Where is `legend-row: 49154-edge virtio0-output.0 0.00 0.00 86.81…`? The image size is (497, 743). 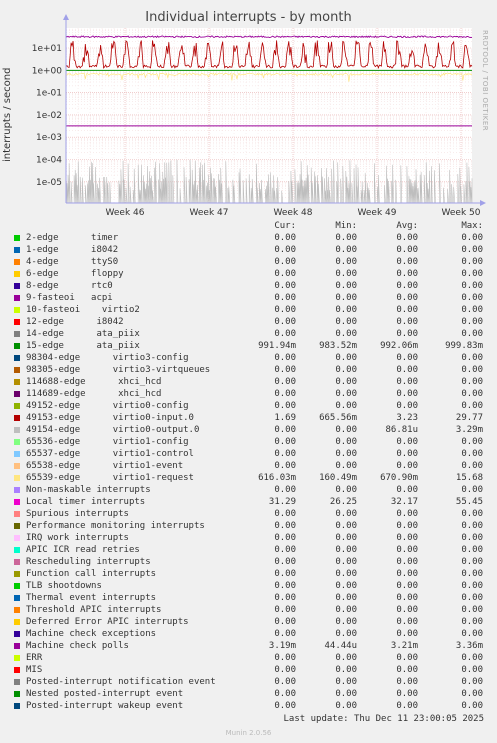 legend-row: 49154-edge virtio0-output.0 0.00 0.00 86.81… is located at coordinates (248, 431).